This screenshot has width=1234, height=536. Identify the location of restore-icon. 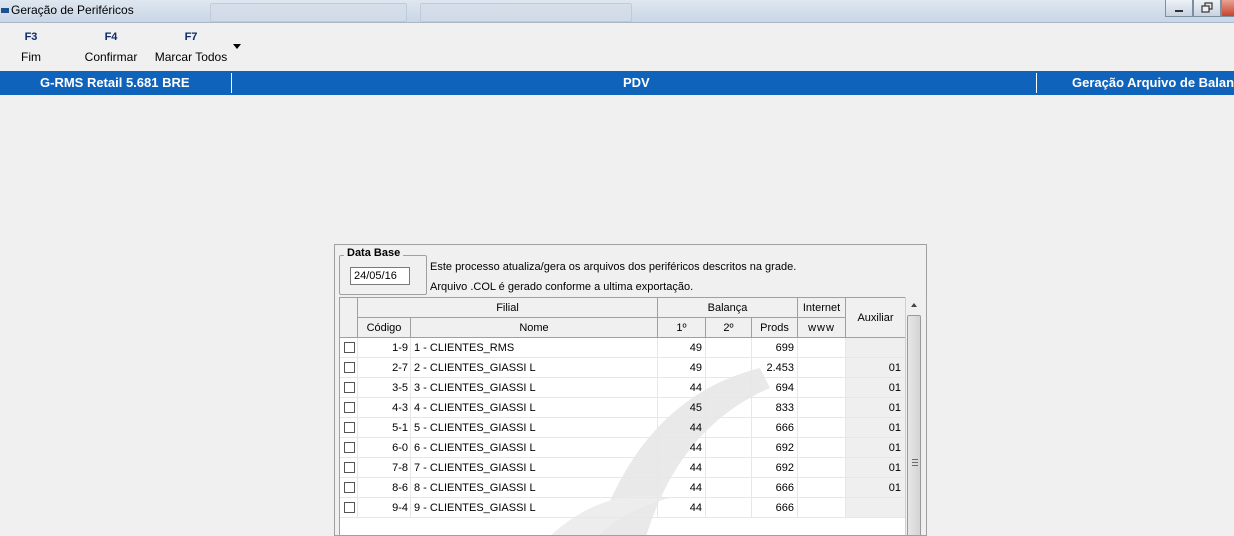
(1207, 7).